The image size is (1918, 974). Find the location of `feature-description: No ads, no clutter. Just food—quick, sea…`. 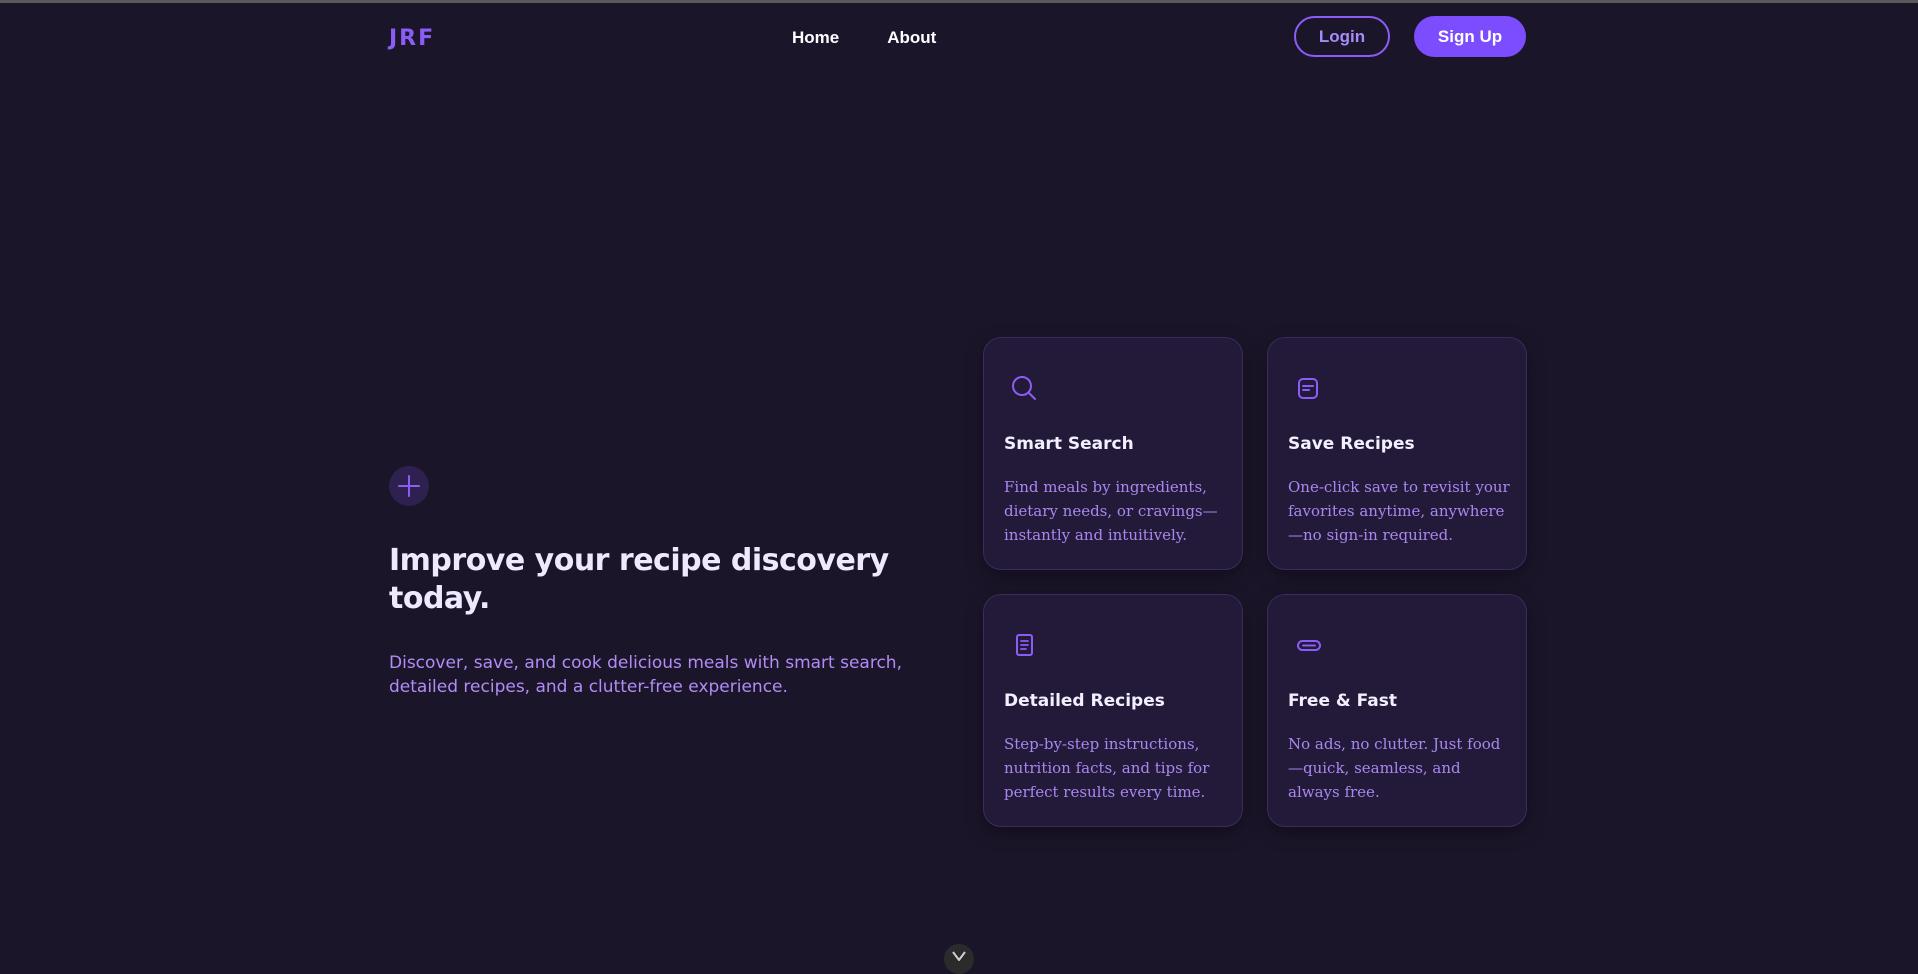

feature-description: No ads, no clutter. Just food—quick, sea… is located at coordinates (1394, 768).